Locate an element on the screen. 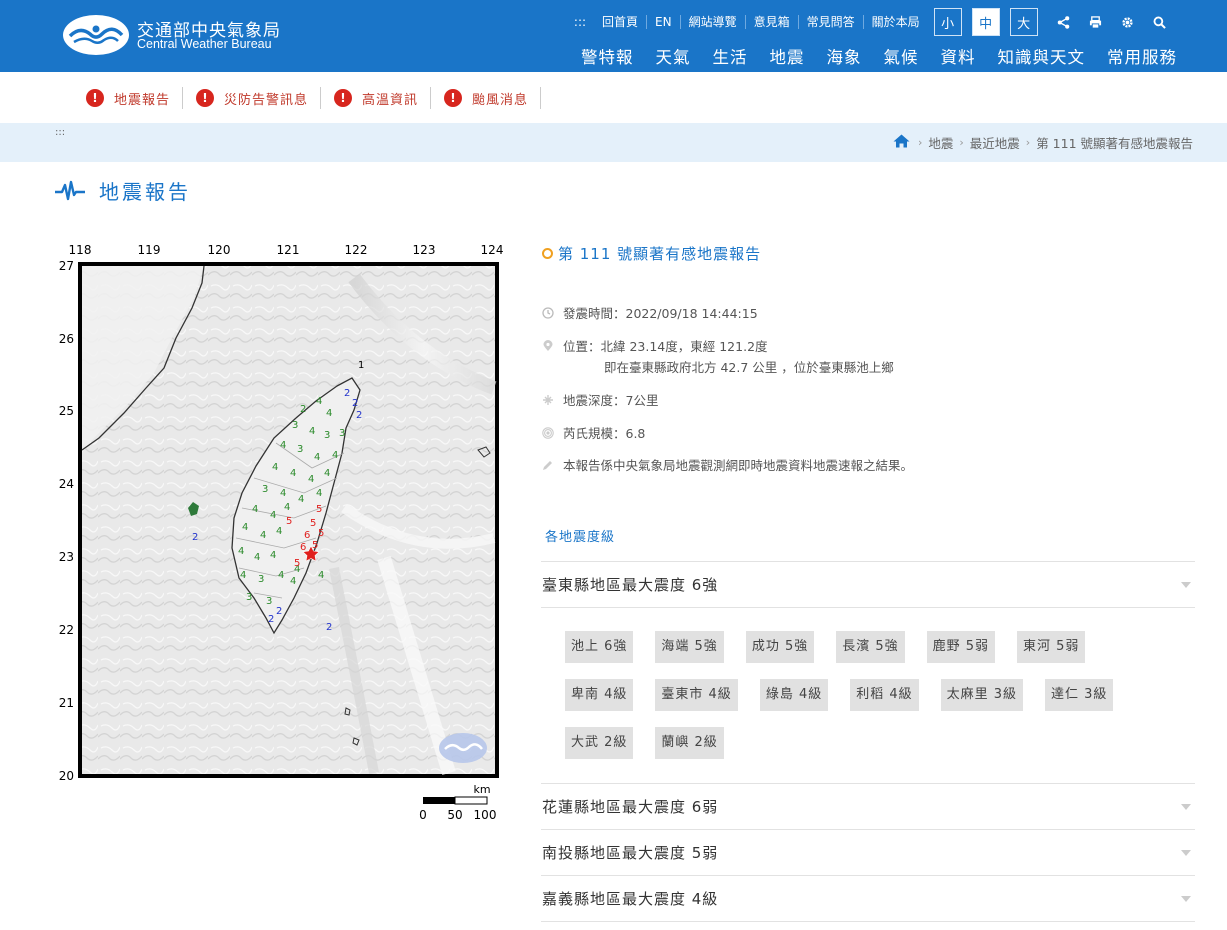  nav-earthquake: 地震 is located at coordinates (787, 56).